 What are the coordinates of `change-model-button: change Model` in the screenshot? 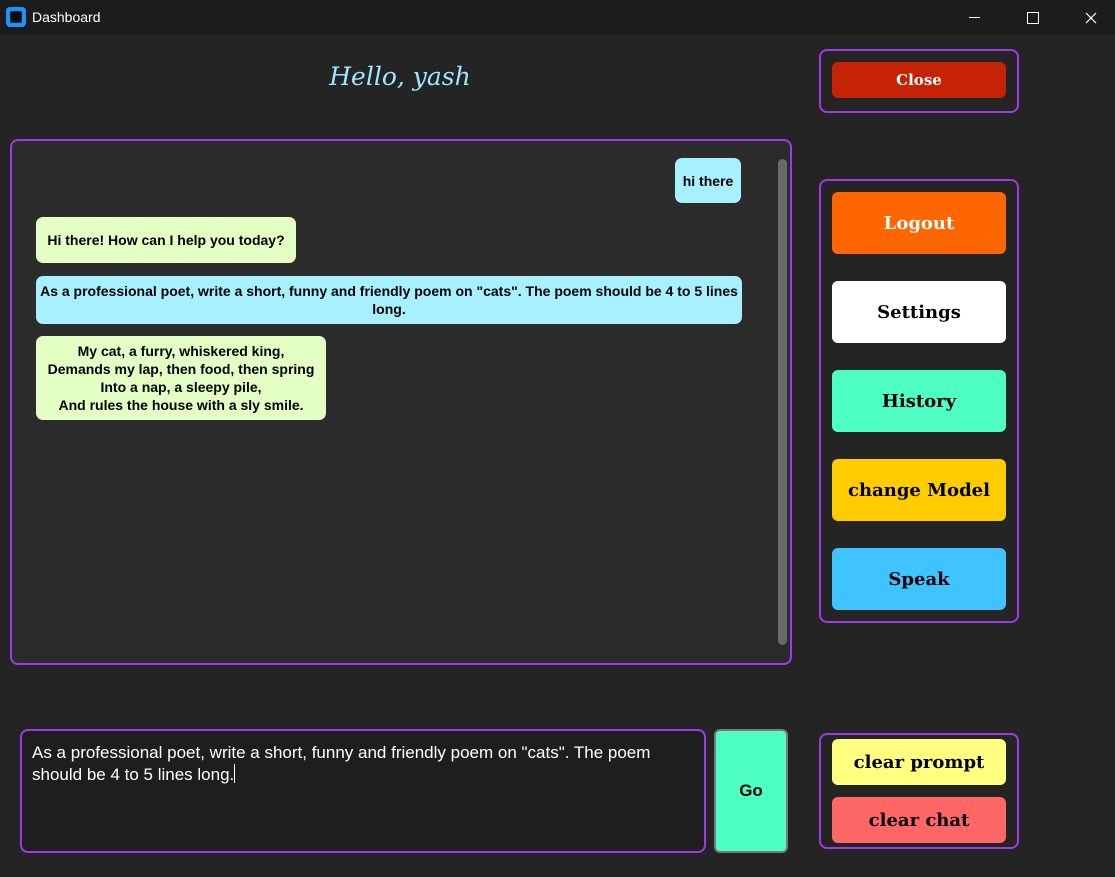 It's located at (919, 490).